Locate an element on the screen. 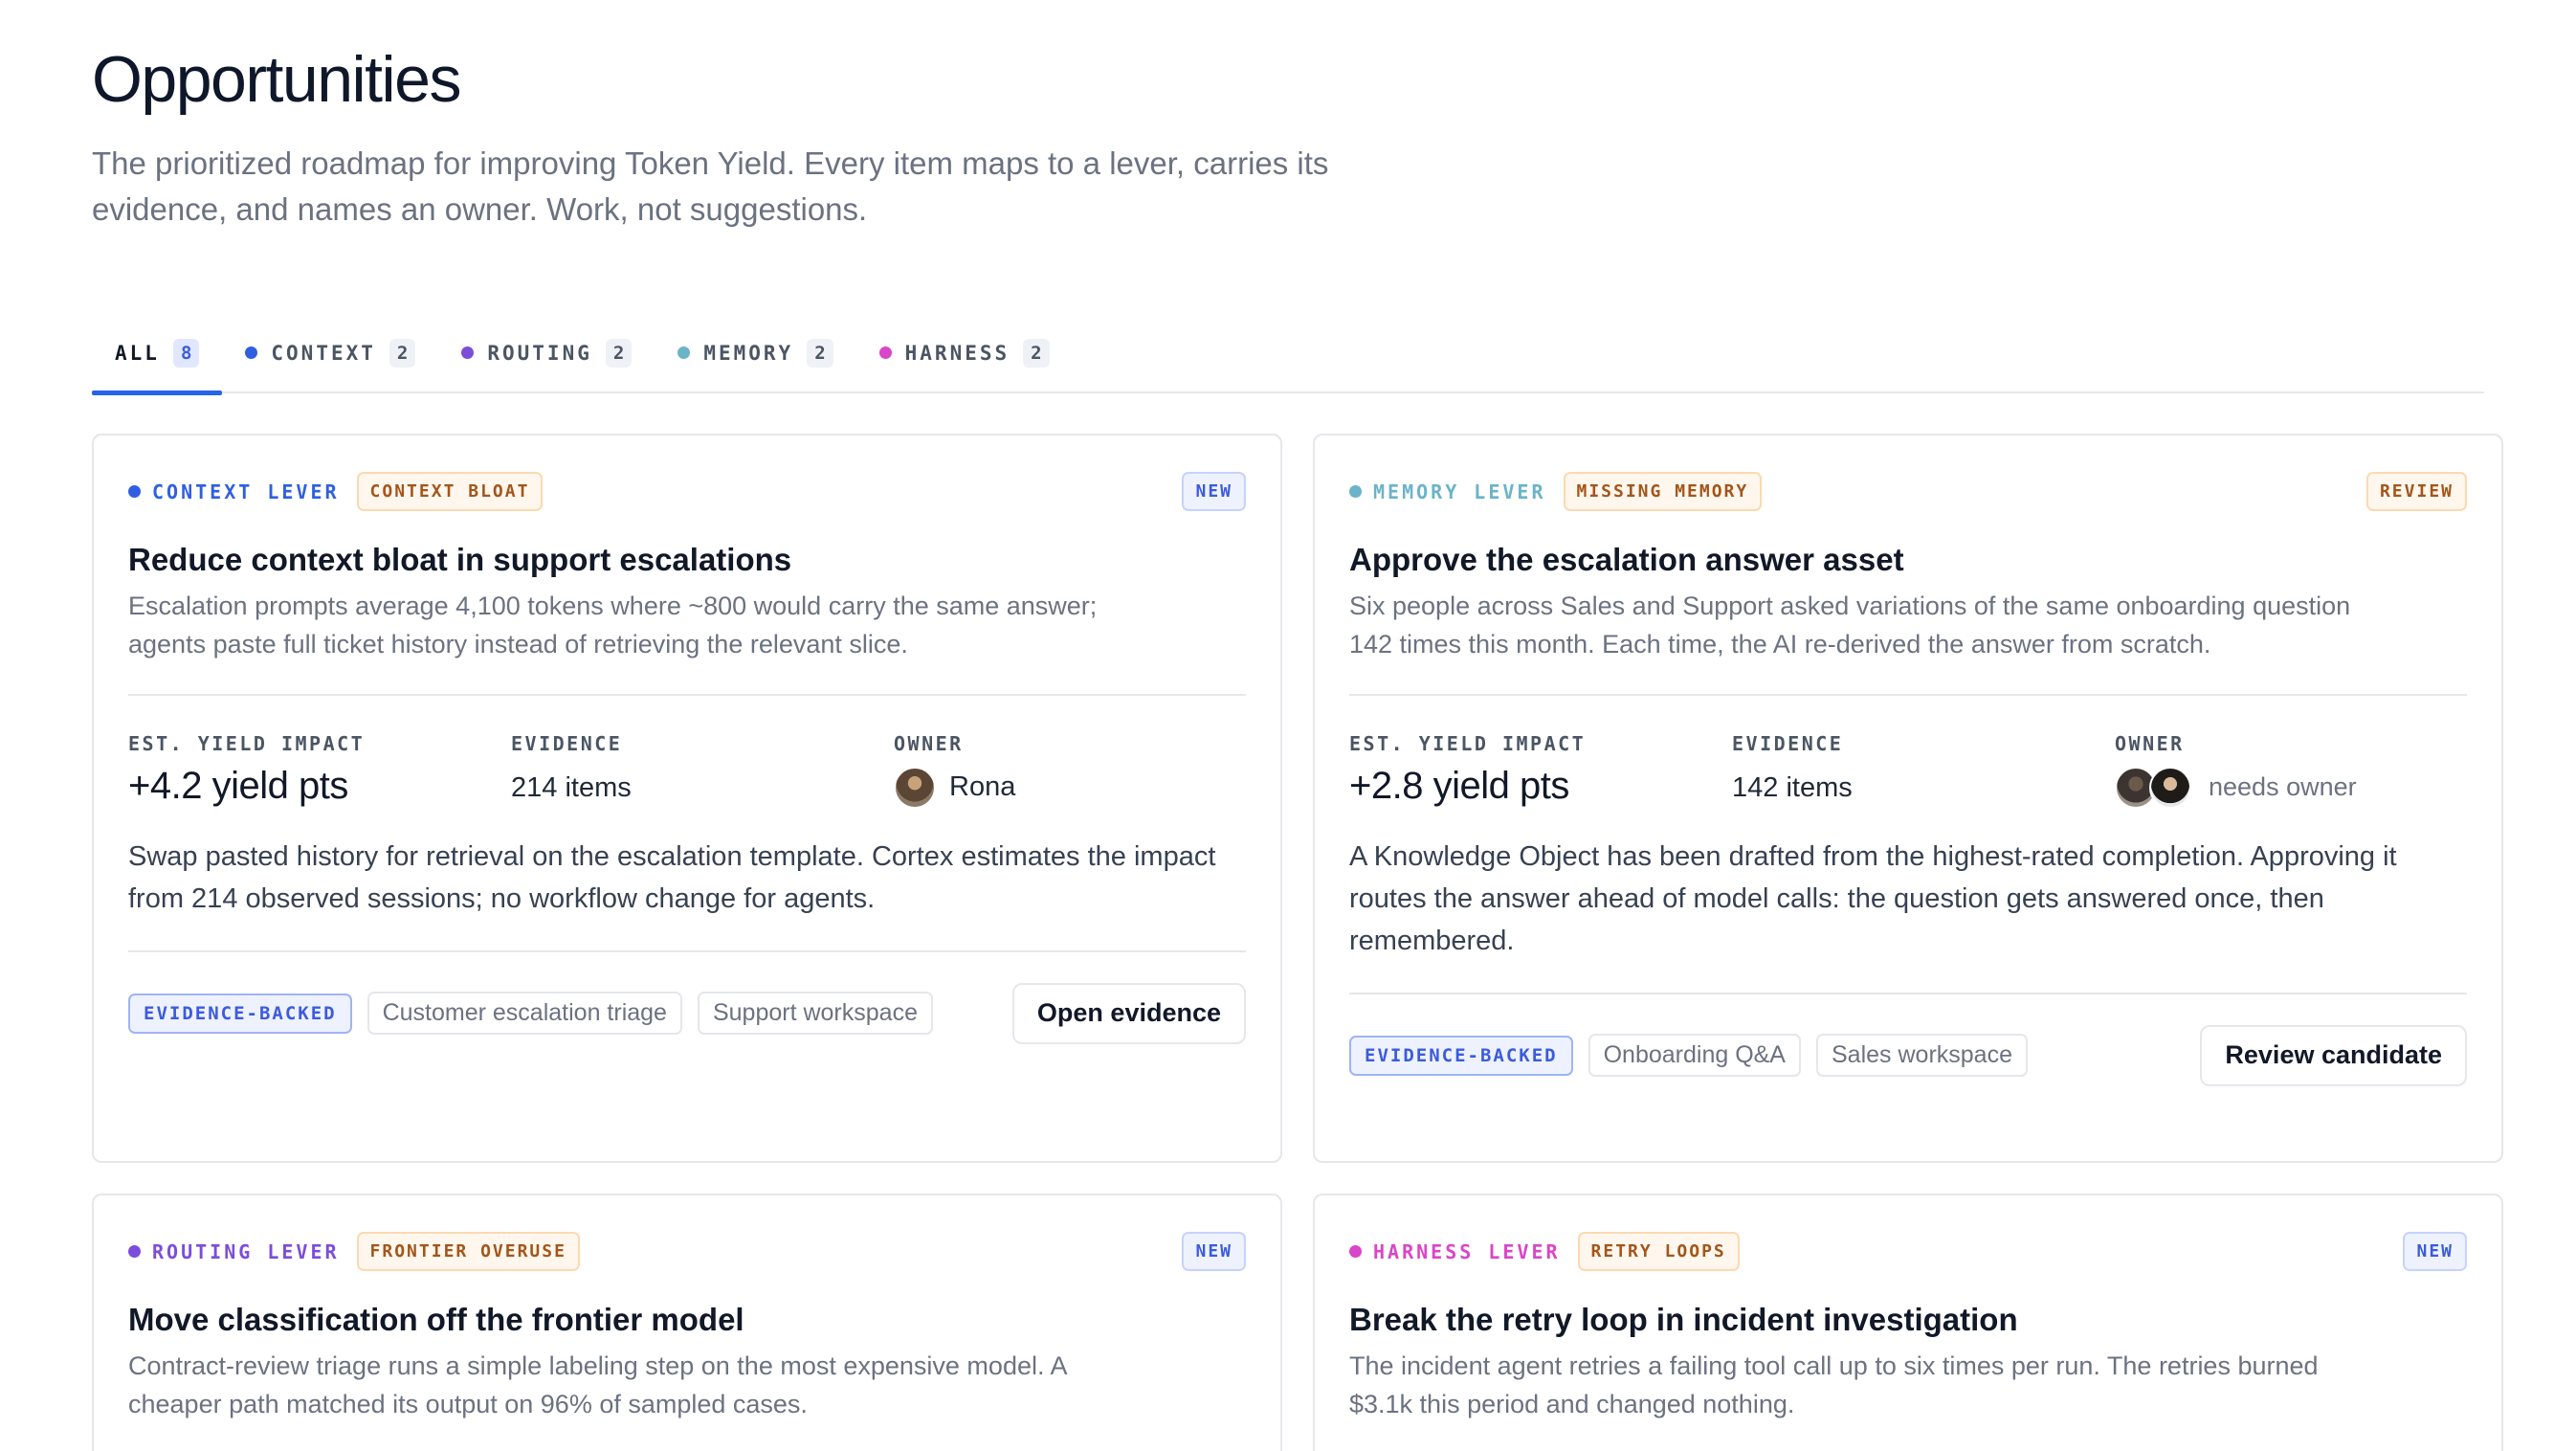 The width and height of the screenshot is (2576, 1451). metric-owner: OWNER needs owner is located at coordinates (2306, 770).